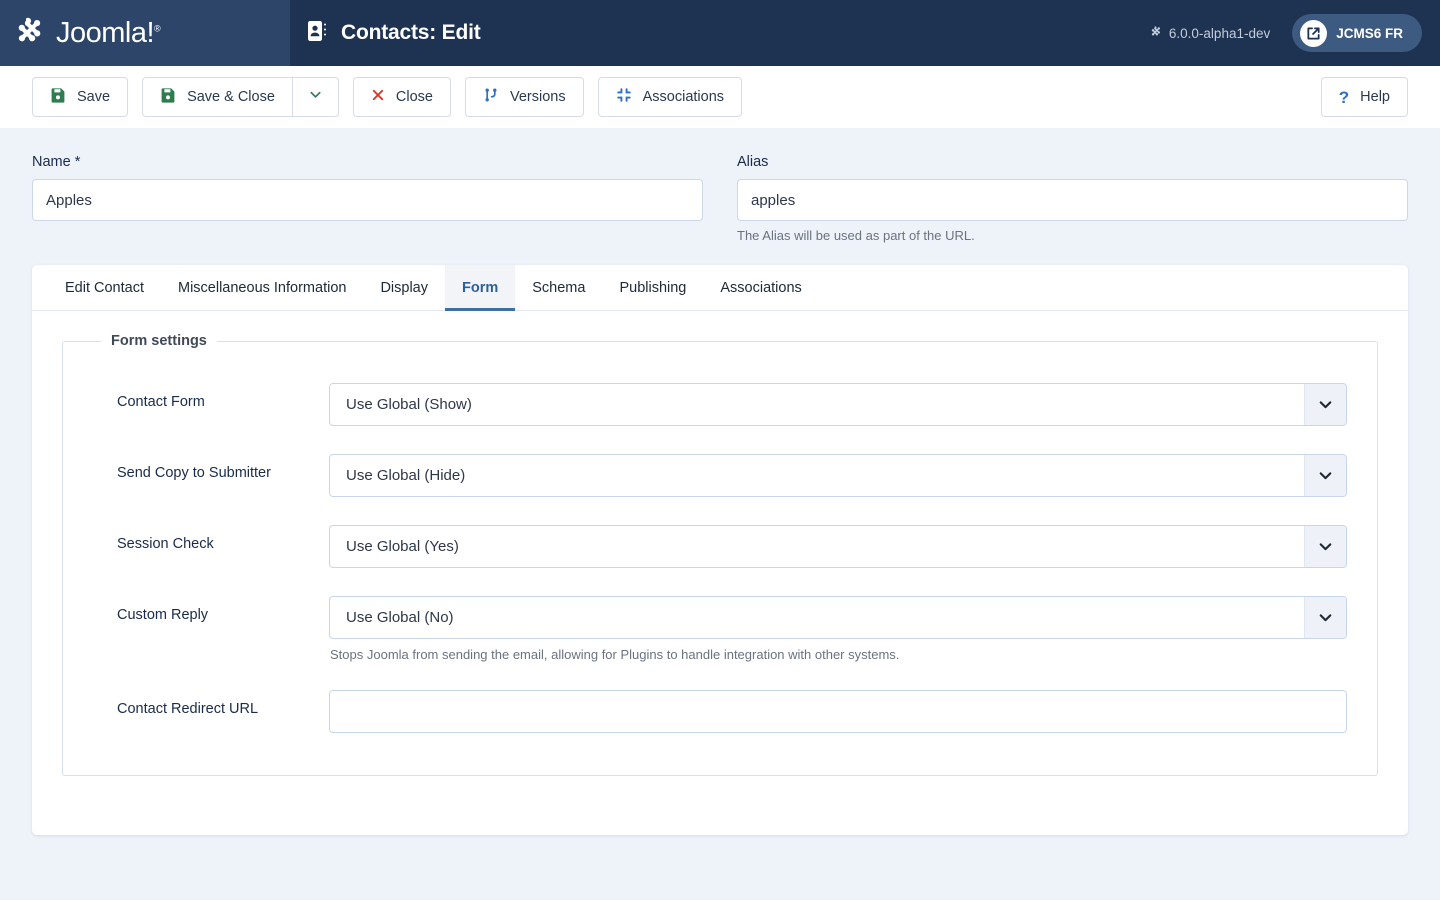 Image resolution: width=1440 pixels, height=900 pixels. What do you see at coordinates (491, 97) in the screenshot?
I see `code-branch-icon` at bounding box center [491, 97].